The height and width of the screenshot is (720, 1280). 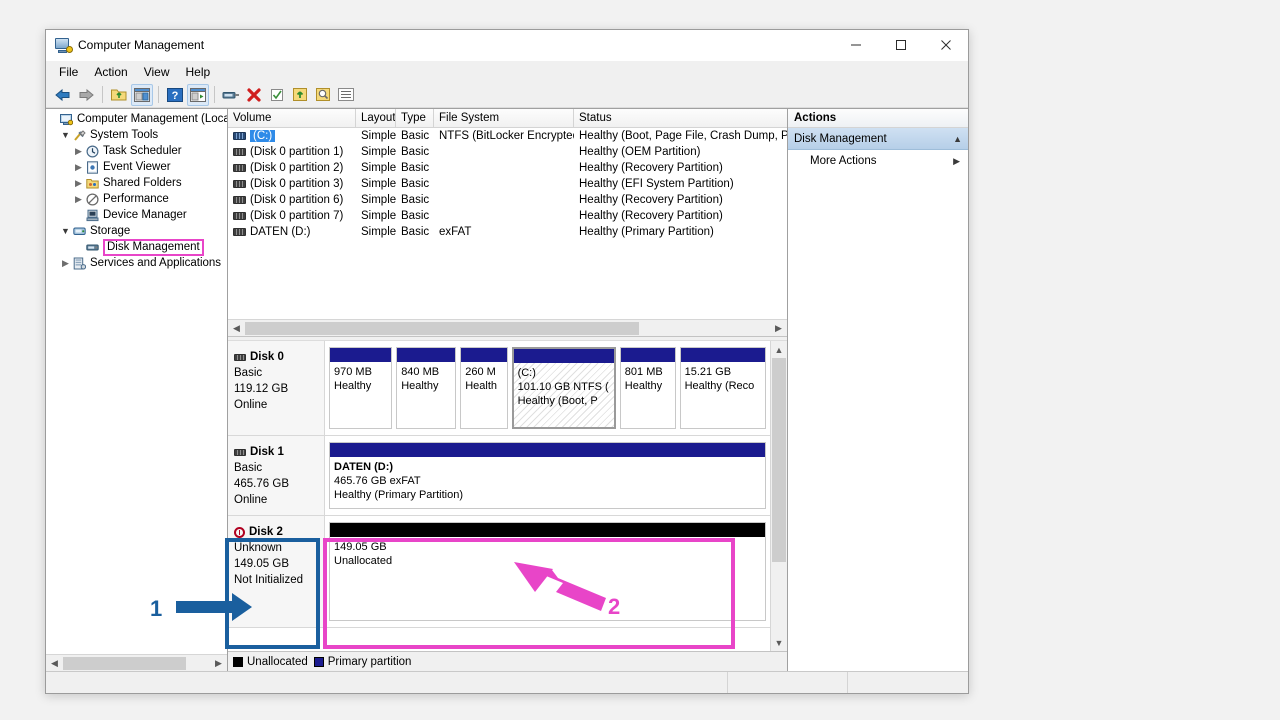 What do you see at coordinates (136, 135) in the screenshot?
I see `tree-item-system-tools: ▼ System Tools` at bounding box center [136, 135].